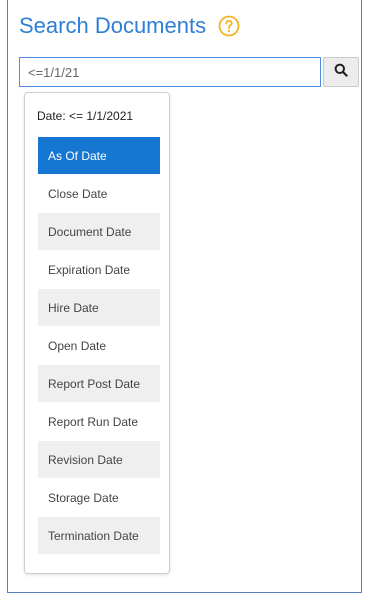  What do you see at coordinates (99, 497) in the screenshot?
I see `dropdown-option-storage-date: Storage Date` at bounding box center [99, 497].